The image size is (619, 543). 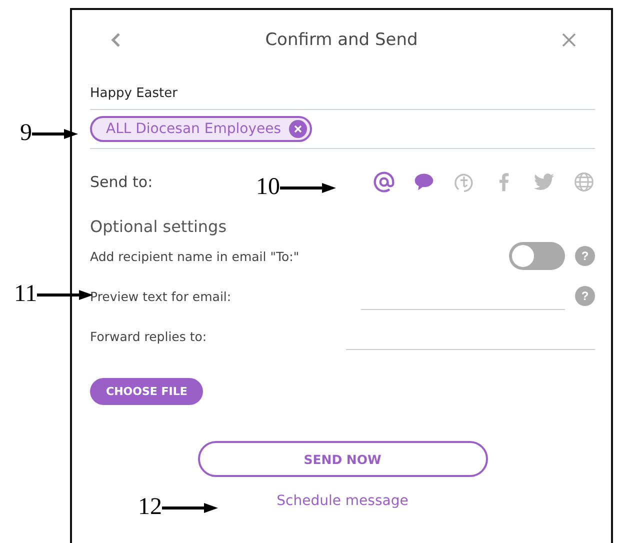 I want to click on remove-icon, so click(x=298, y=129).